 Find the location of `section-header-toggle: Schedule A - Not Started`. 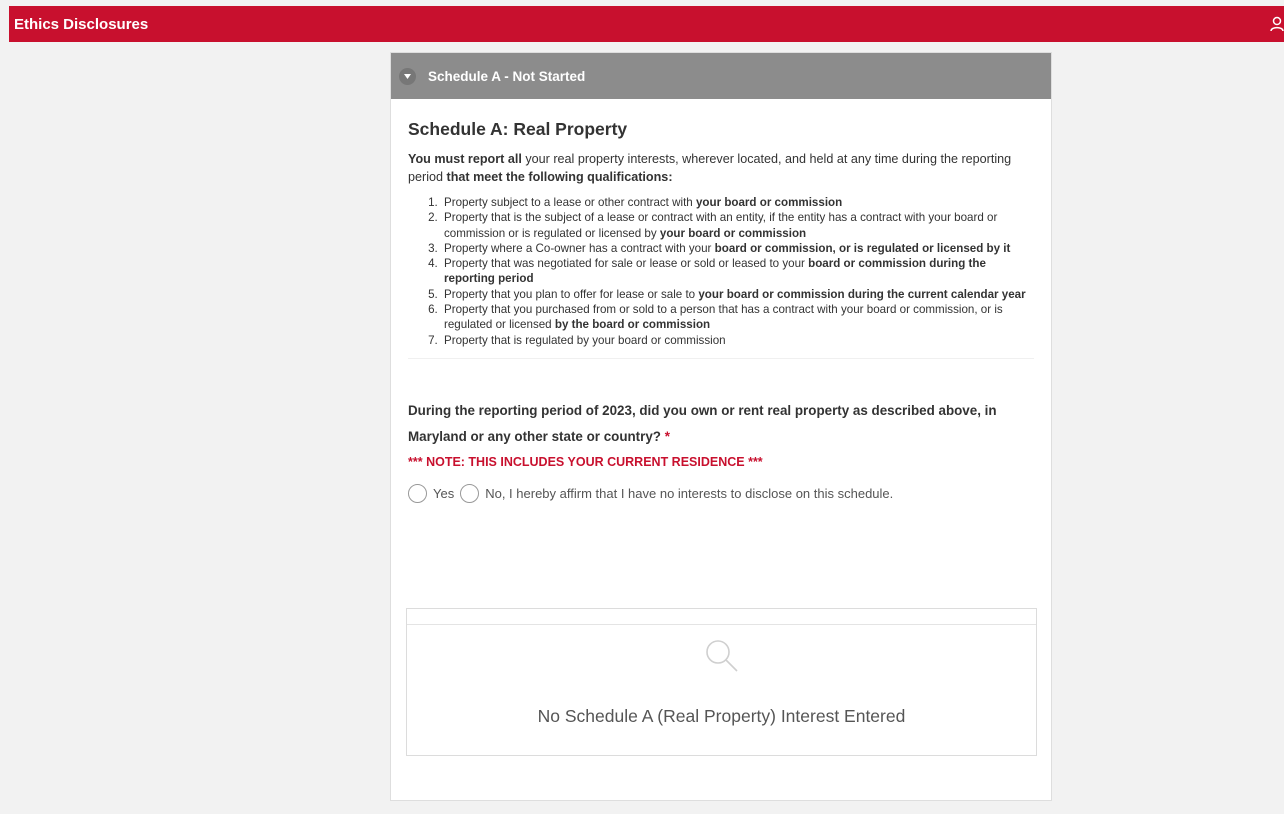

section-header-toggle: Schedule A - Not Started is located at coordinates (721, 76).